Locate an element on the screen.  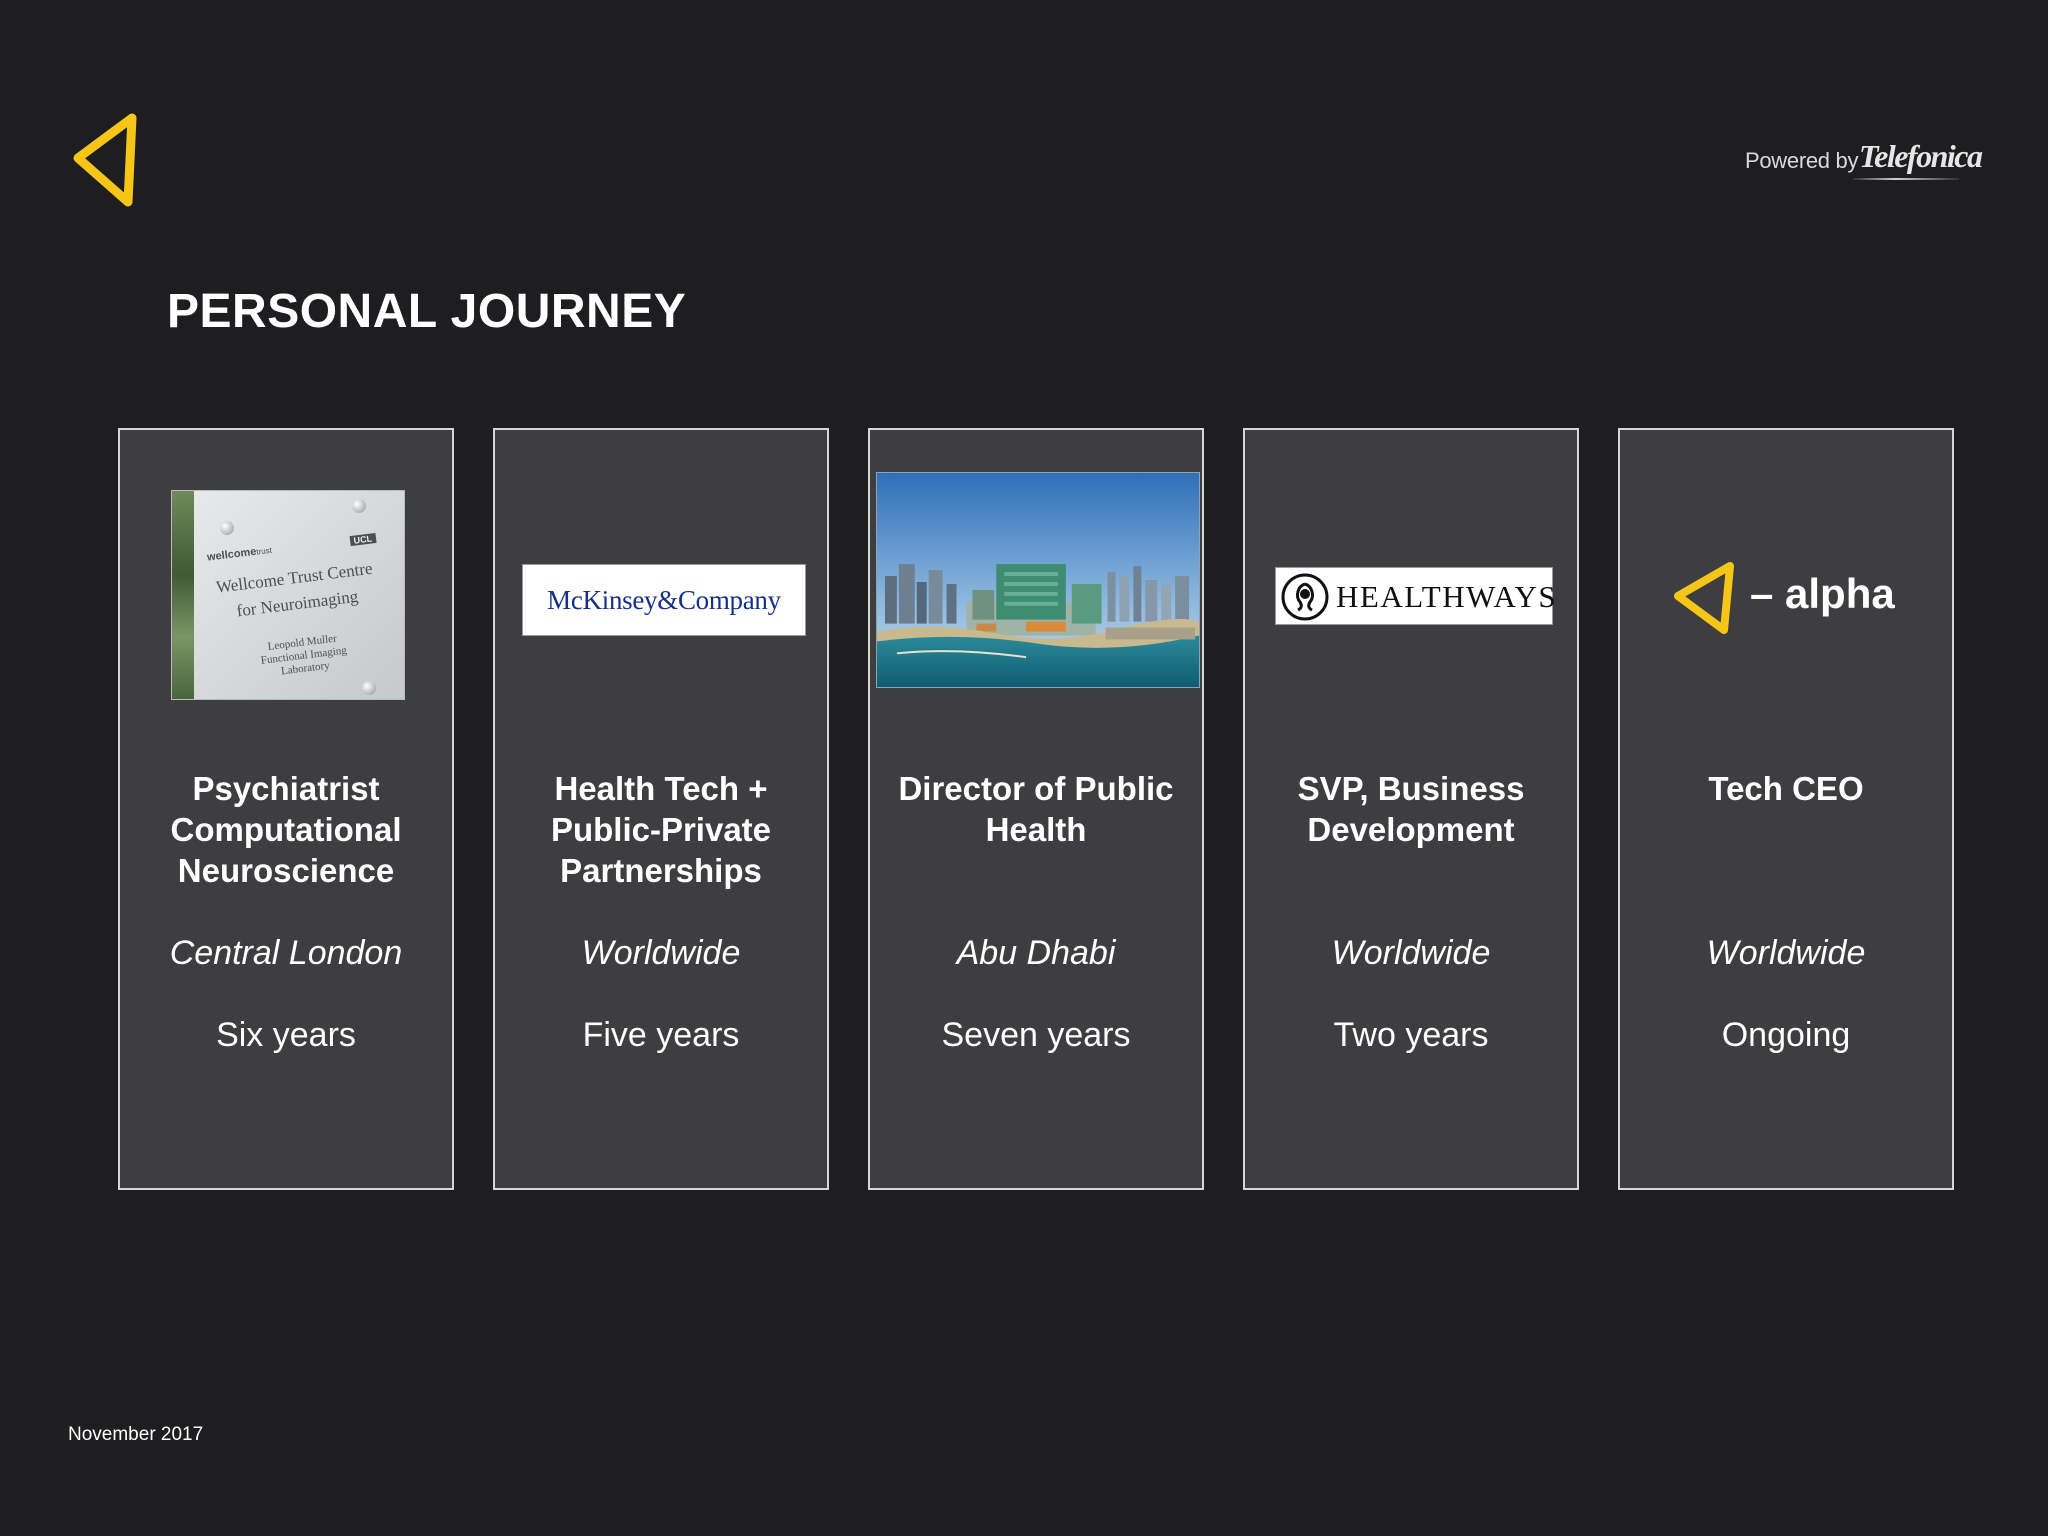
card-location: Central London is located at coordinates (286, 953).